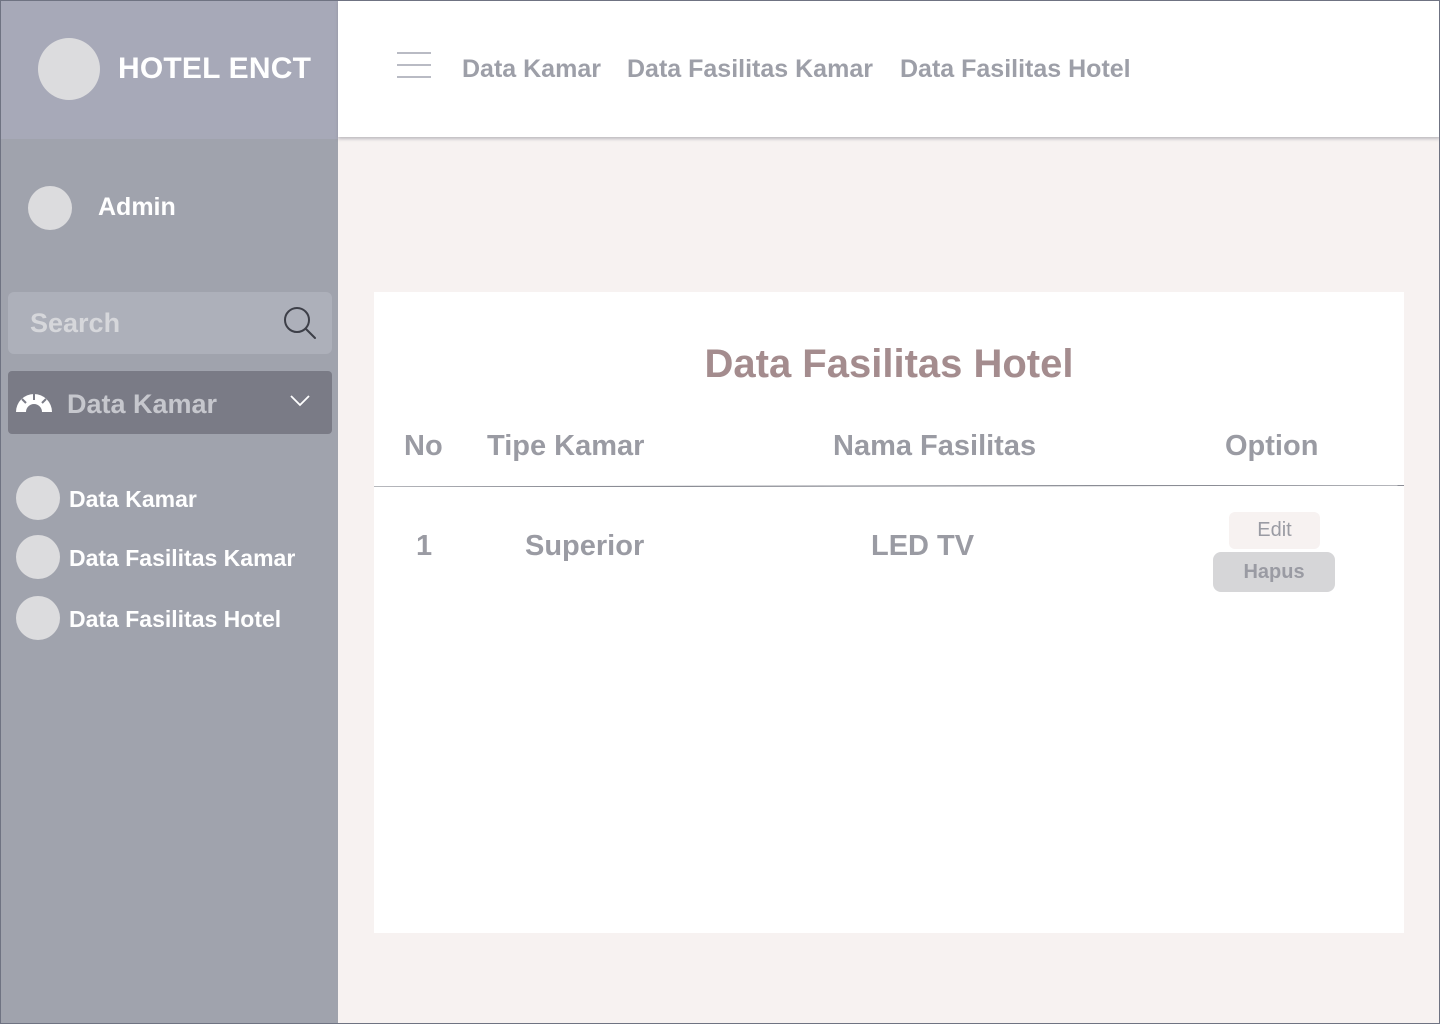 The height and width of the screenshot is (1024, 1440). What do you see at coordinates (889, 364) in the screenshot?
I see `page-title: Data Fasilitas Hotel` at bounding box center [889, 364].